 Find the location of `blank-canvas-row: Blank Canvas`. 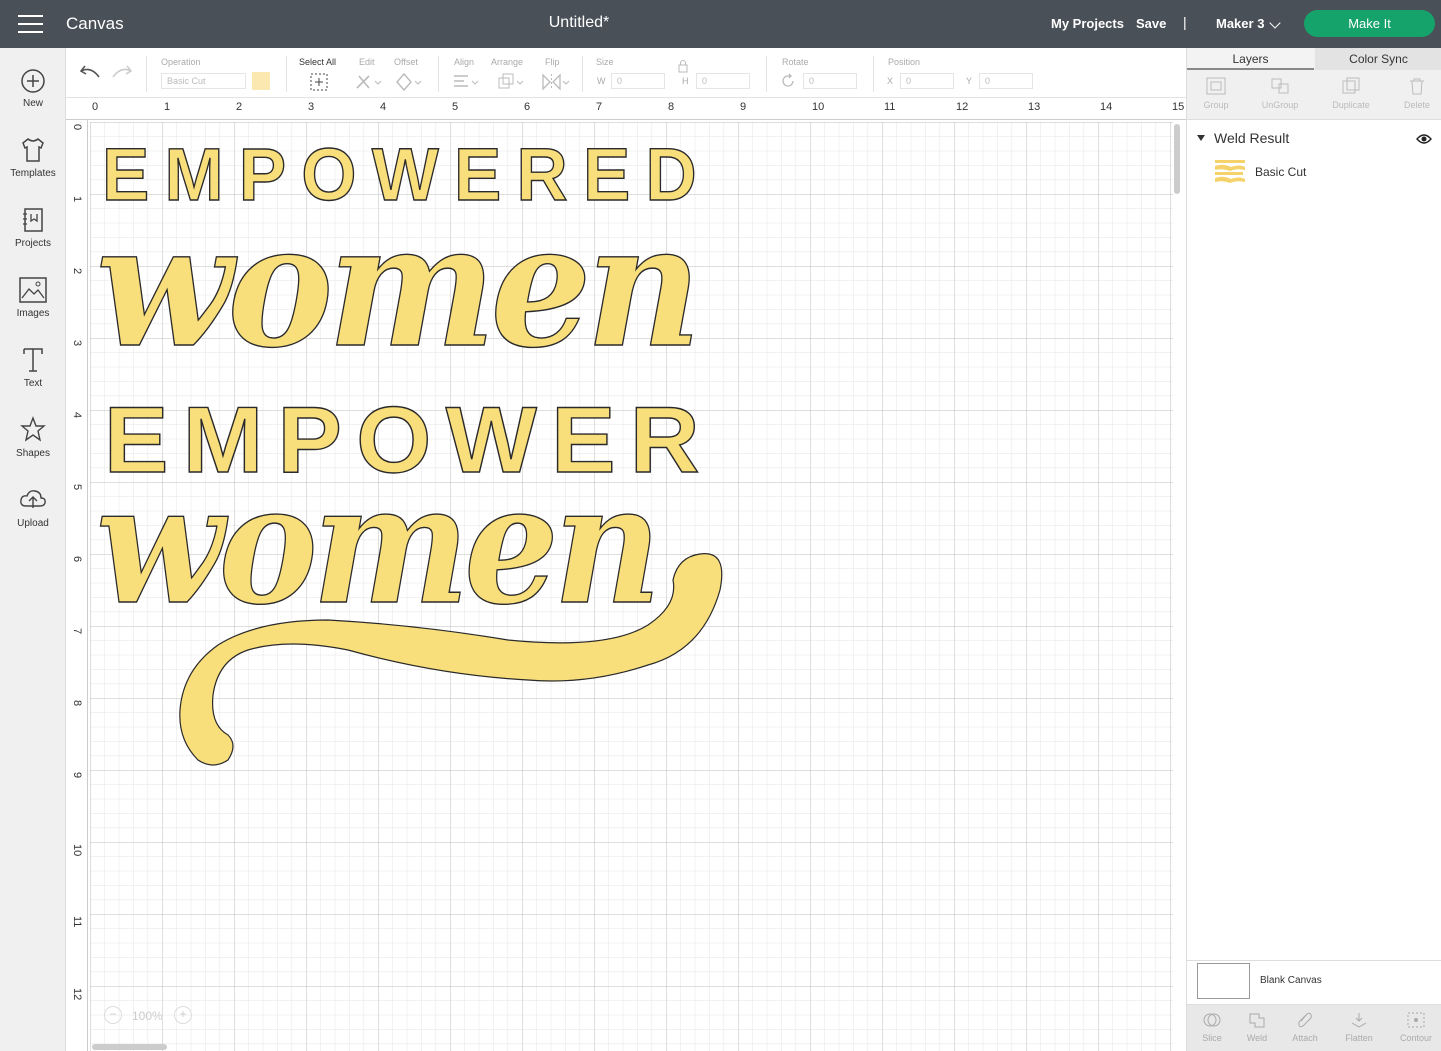

blank-canvas-row: Blank Canvas is located at coordinates (1314, 982).